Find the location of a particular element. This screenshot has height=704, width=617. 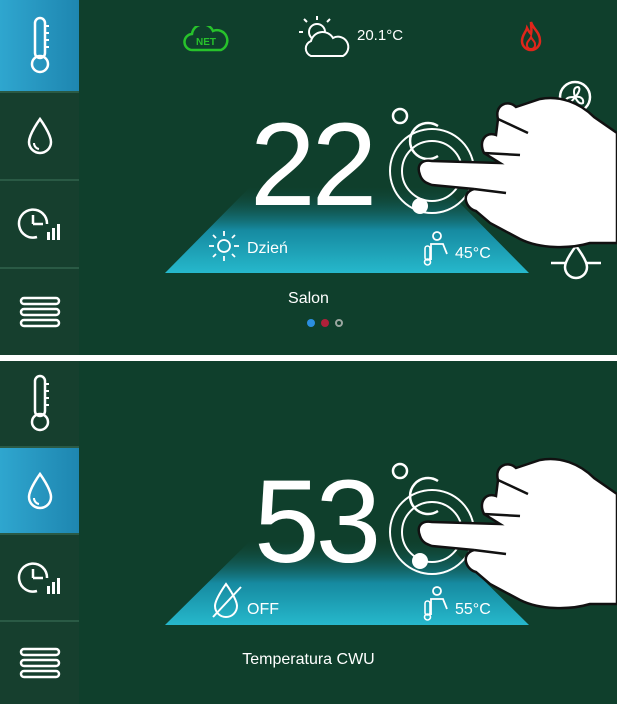

net-label: NET is located at coordinates (206, 42).